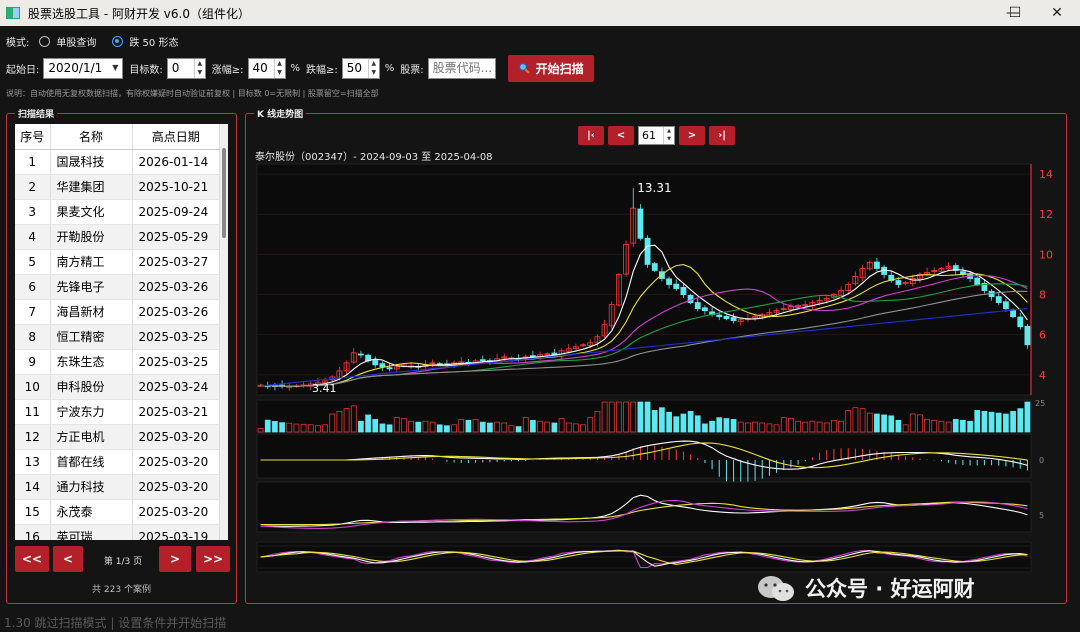 Image resolution: width=1080 pixels, height=632 pixels. Describe the element at coordinates (389, 68) in the screenshot. I see `fall-unit: %` at that location.